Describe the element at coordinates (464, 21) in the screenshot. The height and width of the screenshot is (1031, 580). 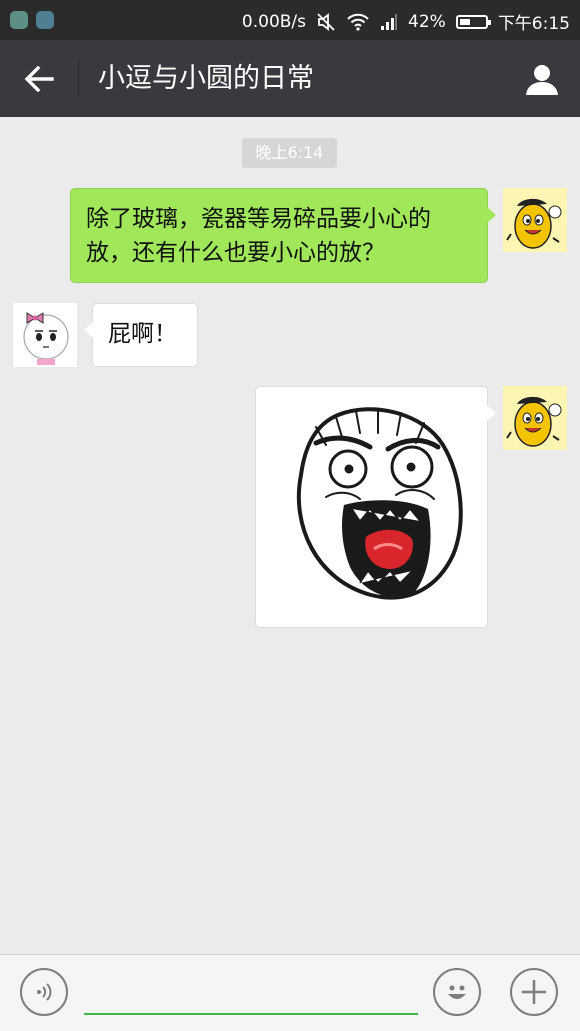
I see `battery-fill` at that location.